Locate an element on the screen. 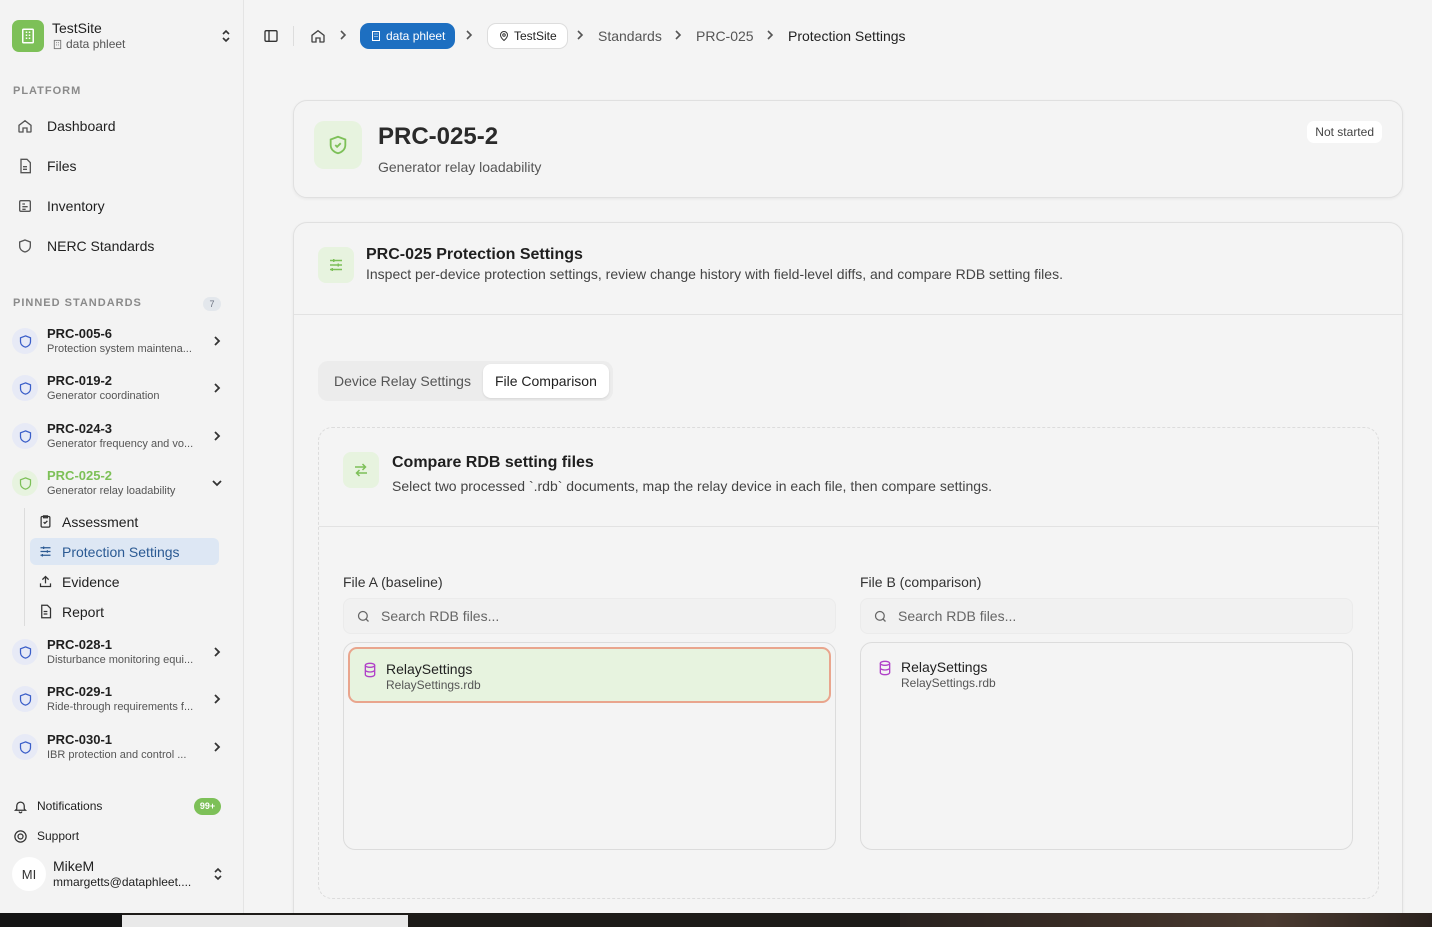  upload-icon is located at coordinates (45, 581).